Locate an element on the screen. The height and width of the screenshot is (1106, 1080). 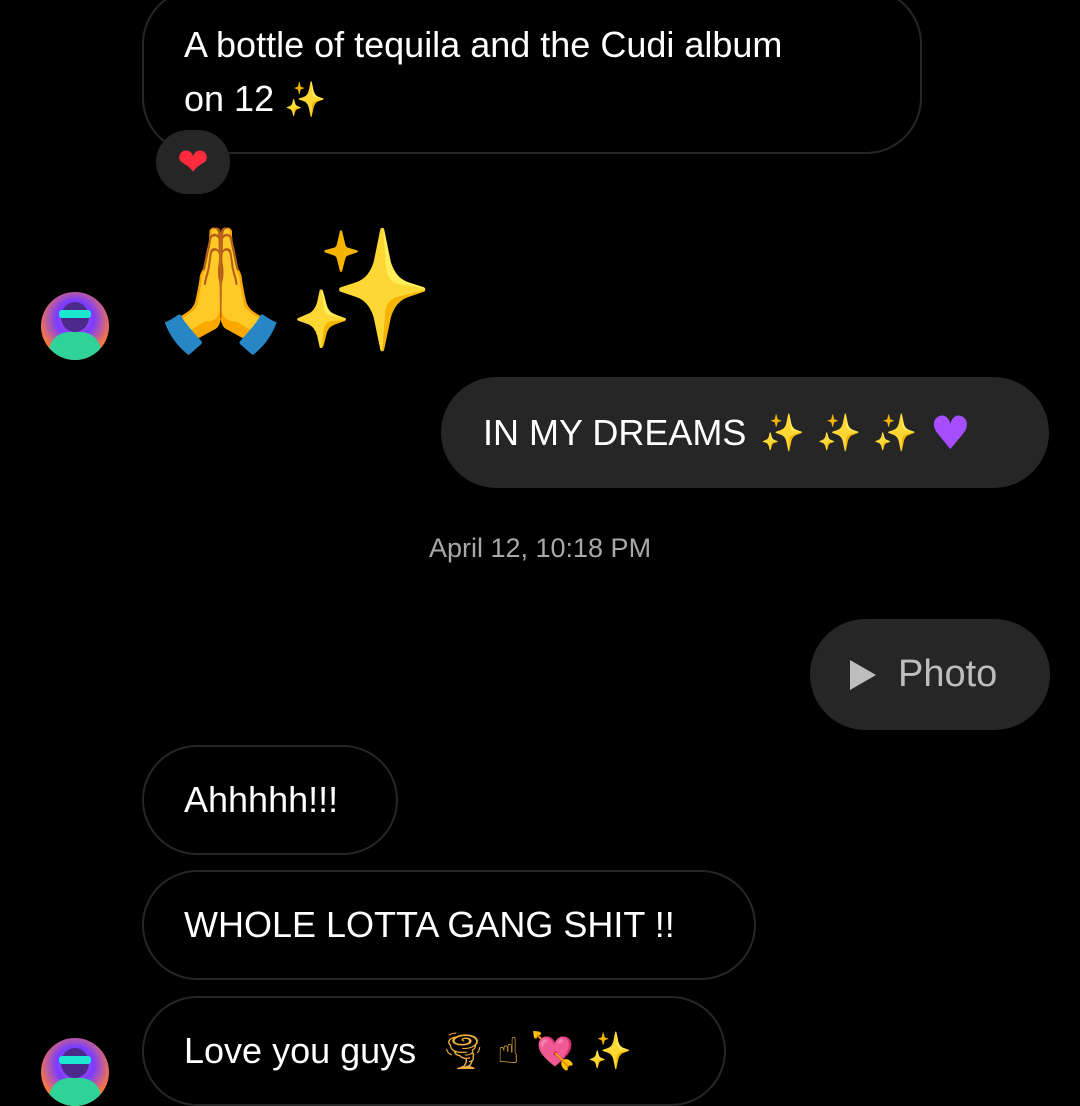
emoji-message: 🙏 ✨ is located at coordinates (290, 290).